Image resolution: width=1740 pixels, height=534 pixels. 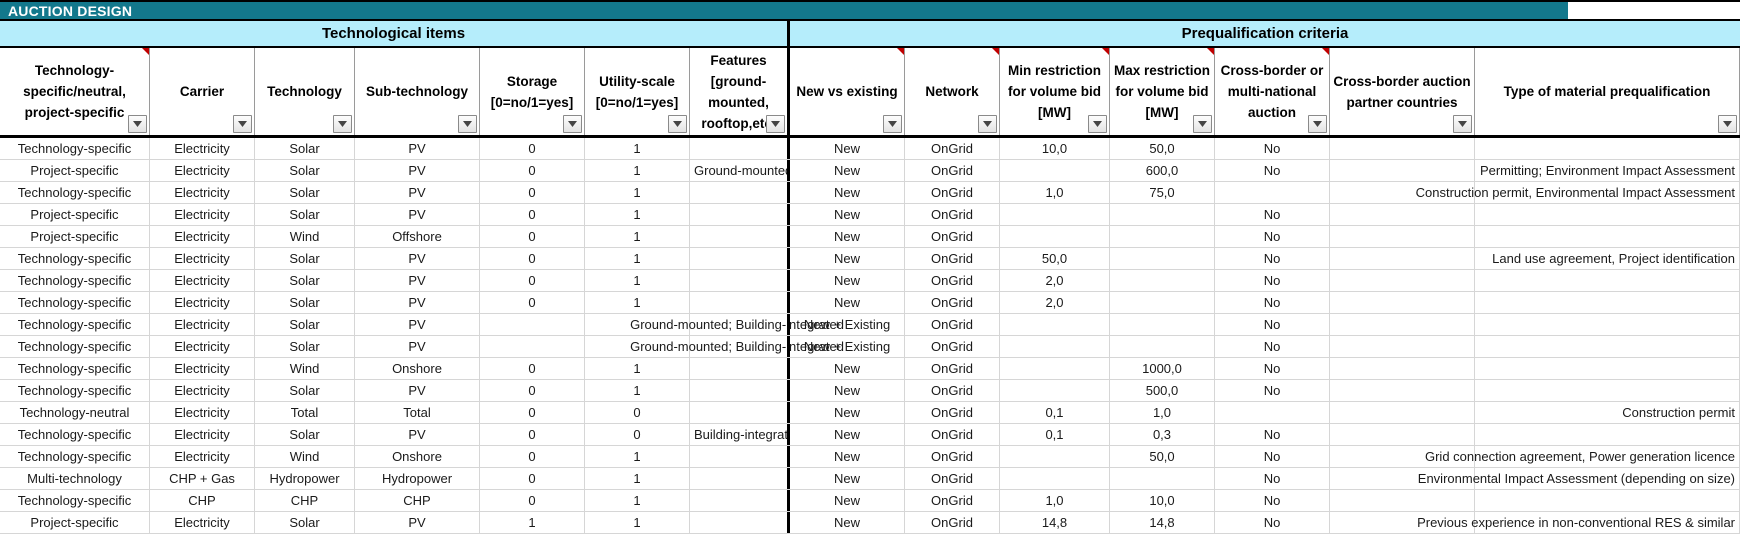 What do you see at coordinates (1162, 500) in the screenshot?
I see `cell-max-restriction: 10,0` at bounding box center [1162, 500].